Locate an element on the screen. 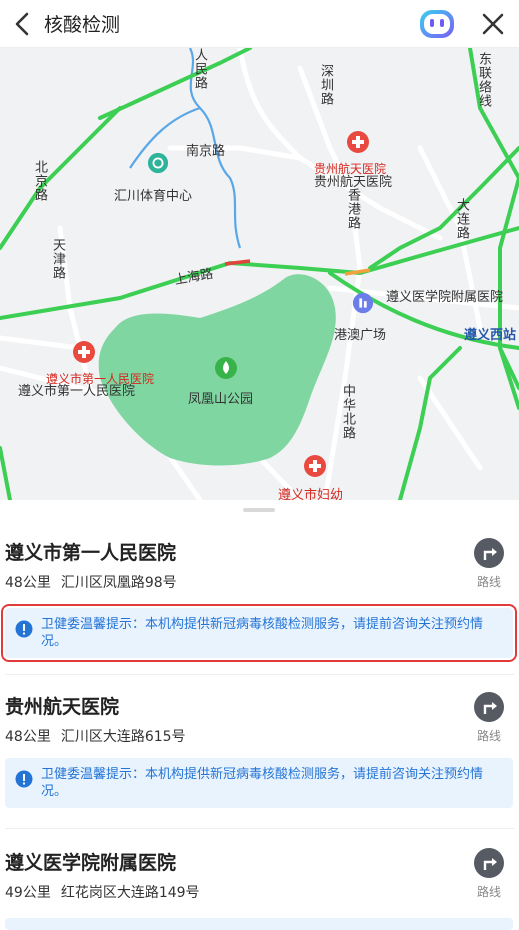  map-label-zunyi-west: 遵义西站 is located at coordinates (490, 335).